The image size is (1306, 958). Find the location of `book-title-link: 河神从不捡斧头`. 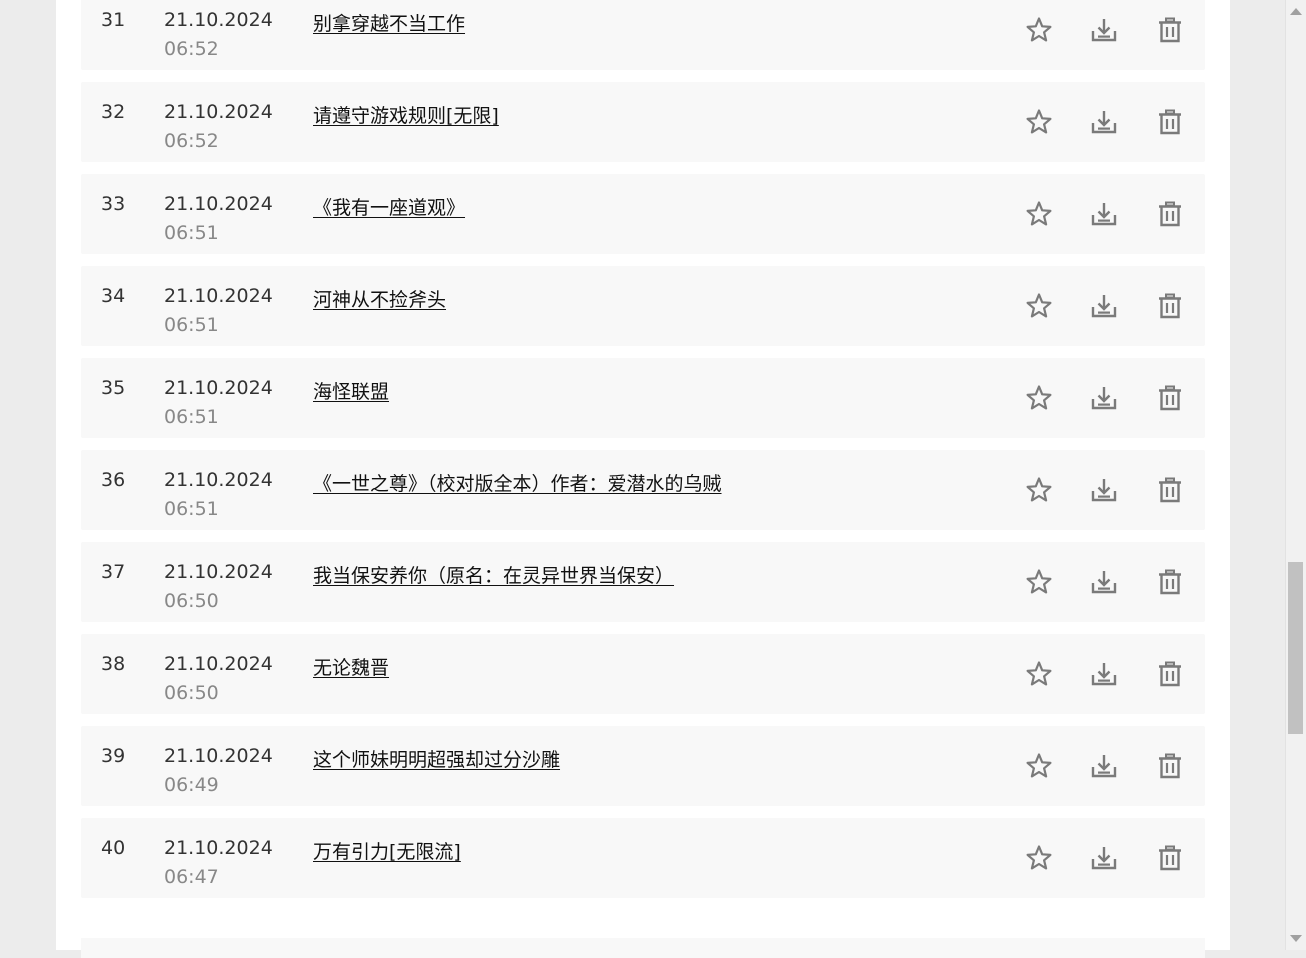

book-title-link: 河神从不捡斧头 is located at coordinates (379, 298).